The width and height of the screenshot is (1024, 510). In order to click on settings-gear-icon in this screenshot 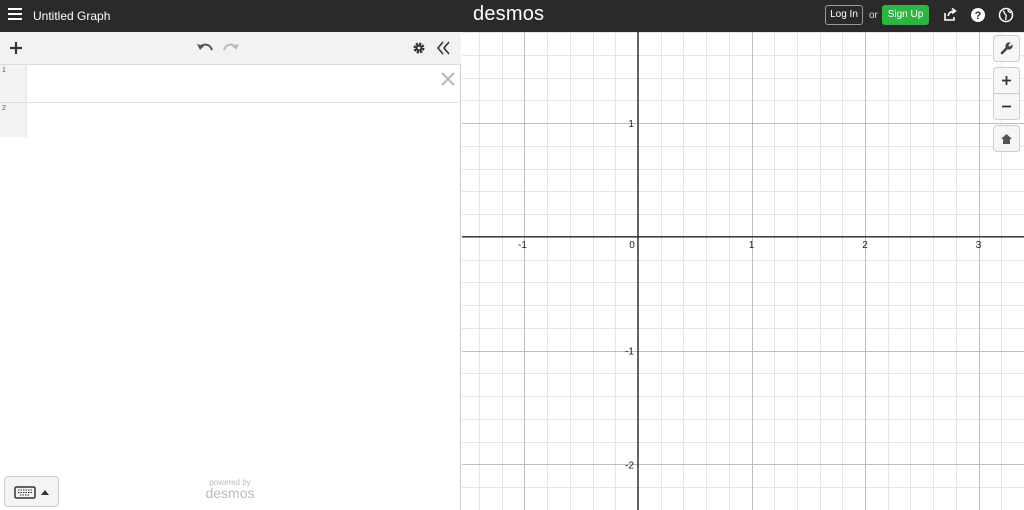, I will do `click(419, 50)`.